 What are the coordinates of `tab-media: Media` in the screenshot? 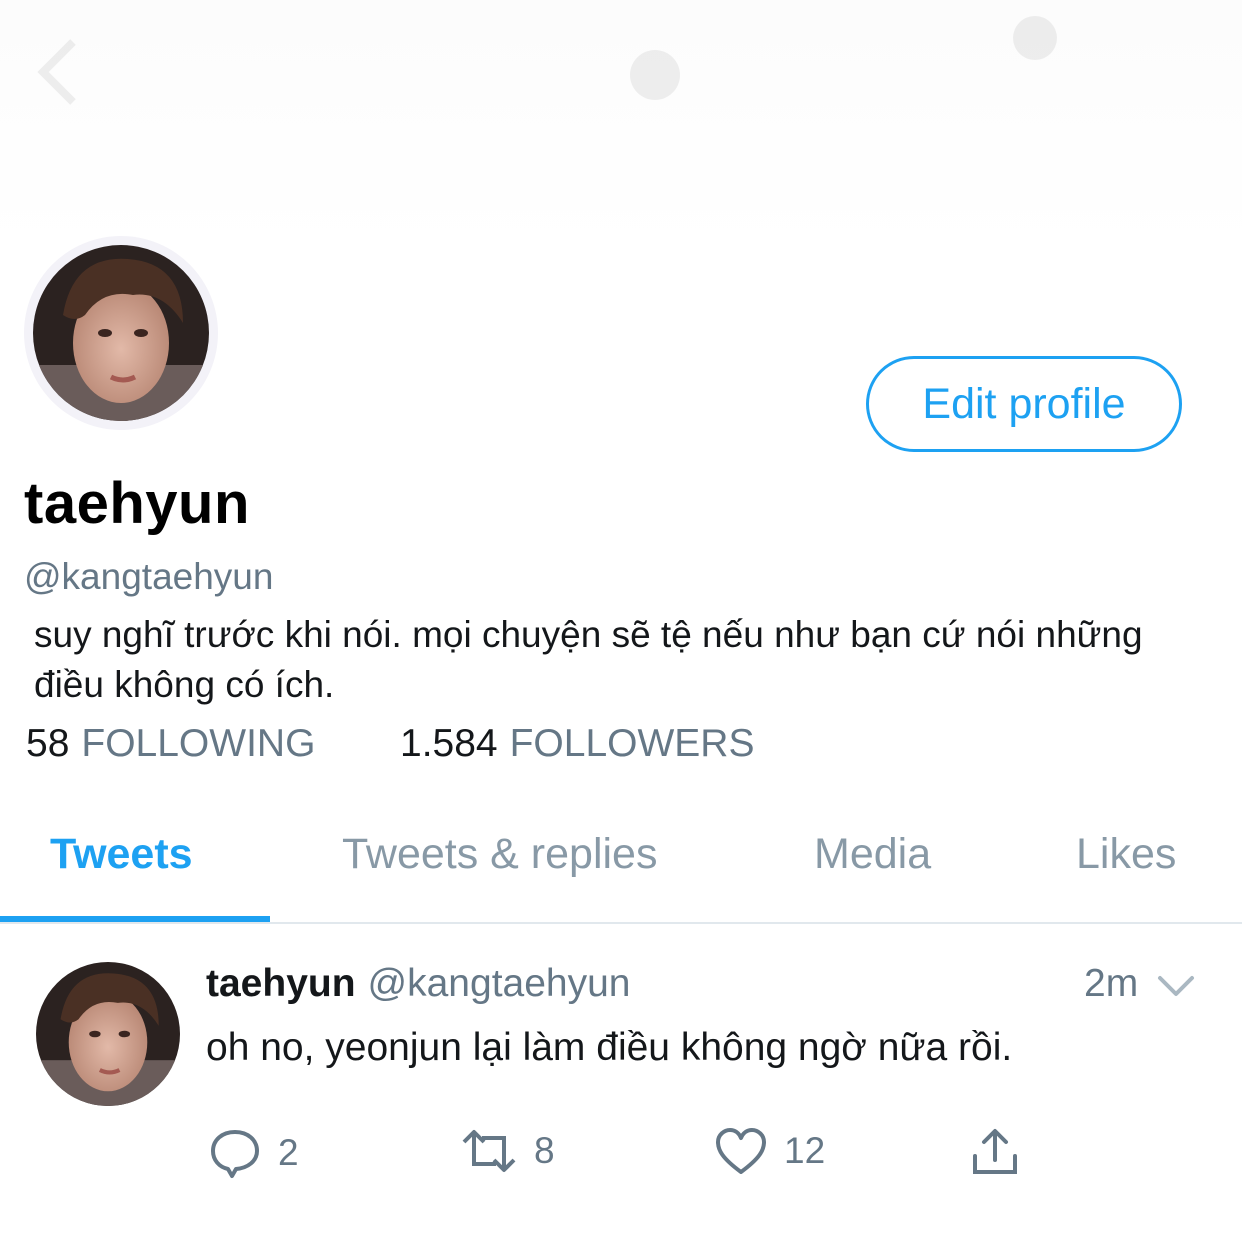 It's located at (872, 854).